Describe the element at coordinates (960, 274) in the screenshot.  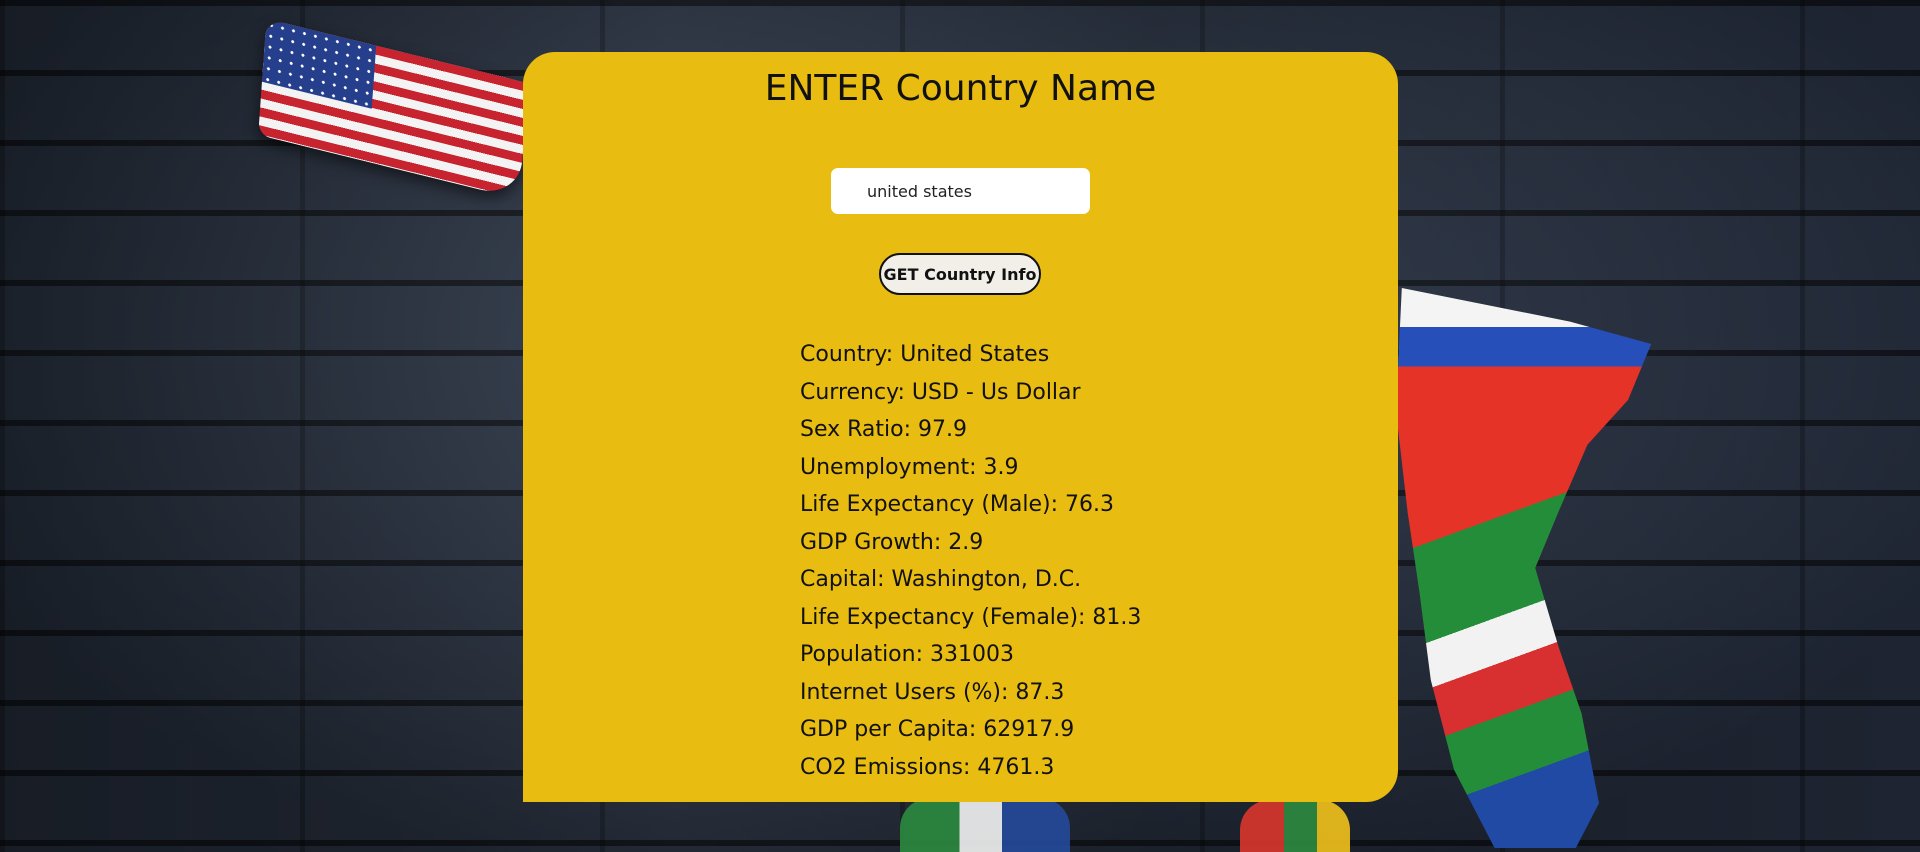
I see `get-country-info-button: GET Country Info` at that location.